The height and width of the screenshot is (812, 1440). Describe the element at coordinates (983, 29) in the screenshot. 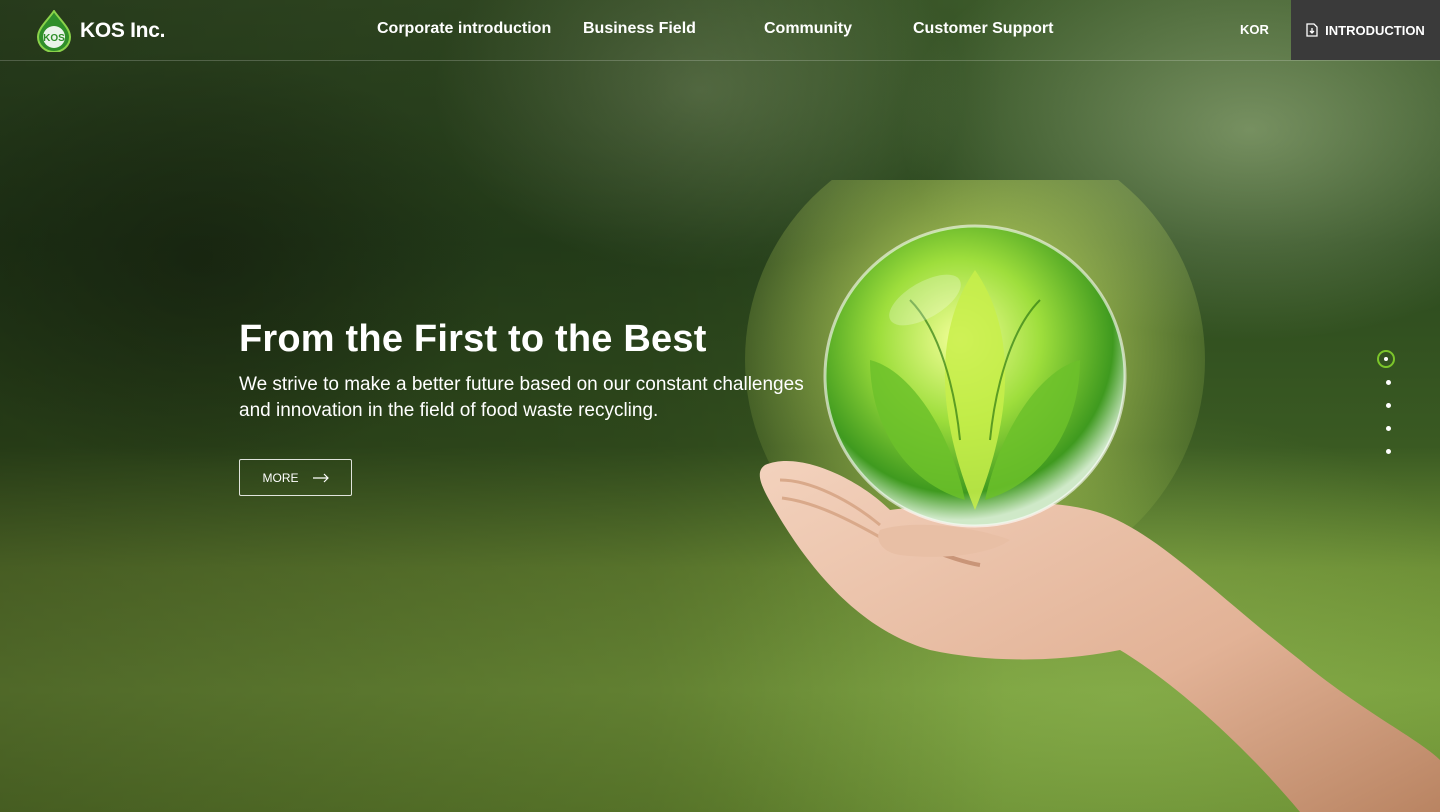

I see `nav-item-customer-support: Customer Support` at that location.